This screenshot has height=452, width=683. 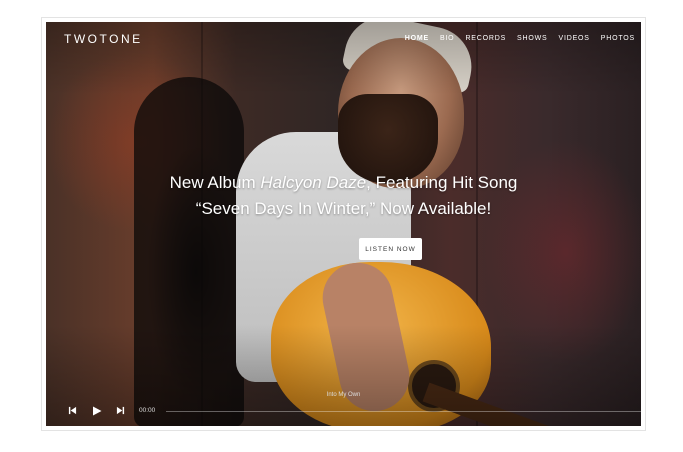 What do you see at coordinates (442, 182) in the screenshot?
I see `headline-part2: , Featuring Hit Song` at bounding box center [442, 182].